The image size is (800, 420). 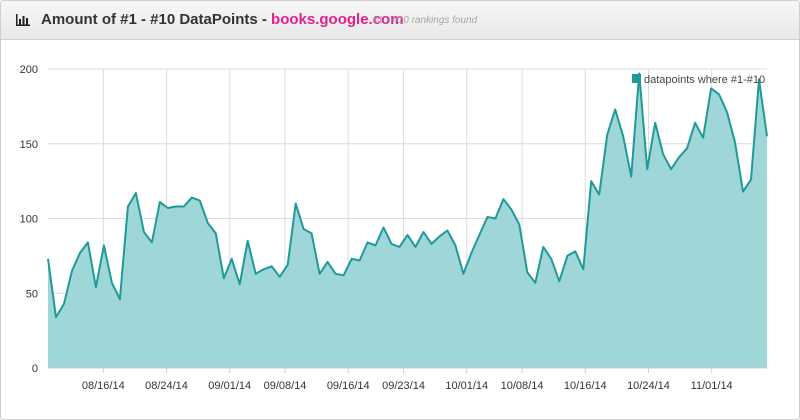 What do you see at coordinates (712, 386) in the screenshot?
I see `x-tick-label: 11/01/14` at bounding box center [712, 386].